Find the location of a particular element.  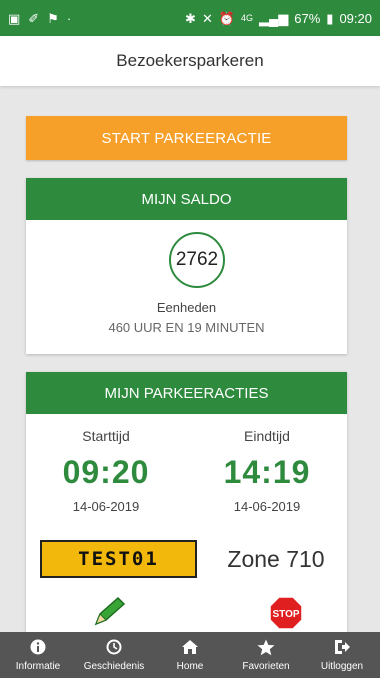

logout-icon is located at coordinates (342, 649).